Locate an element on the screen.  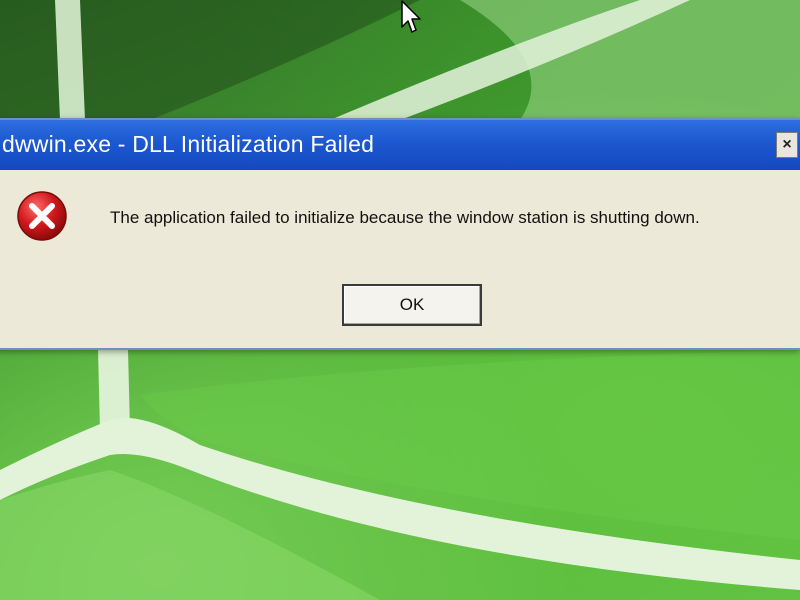
arrow-cursor-icon is located at coordinates (411, 16).